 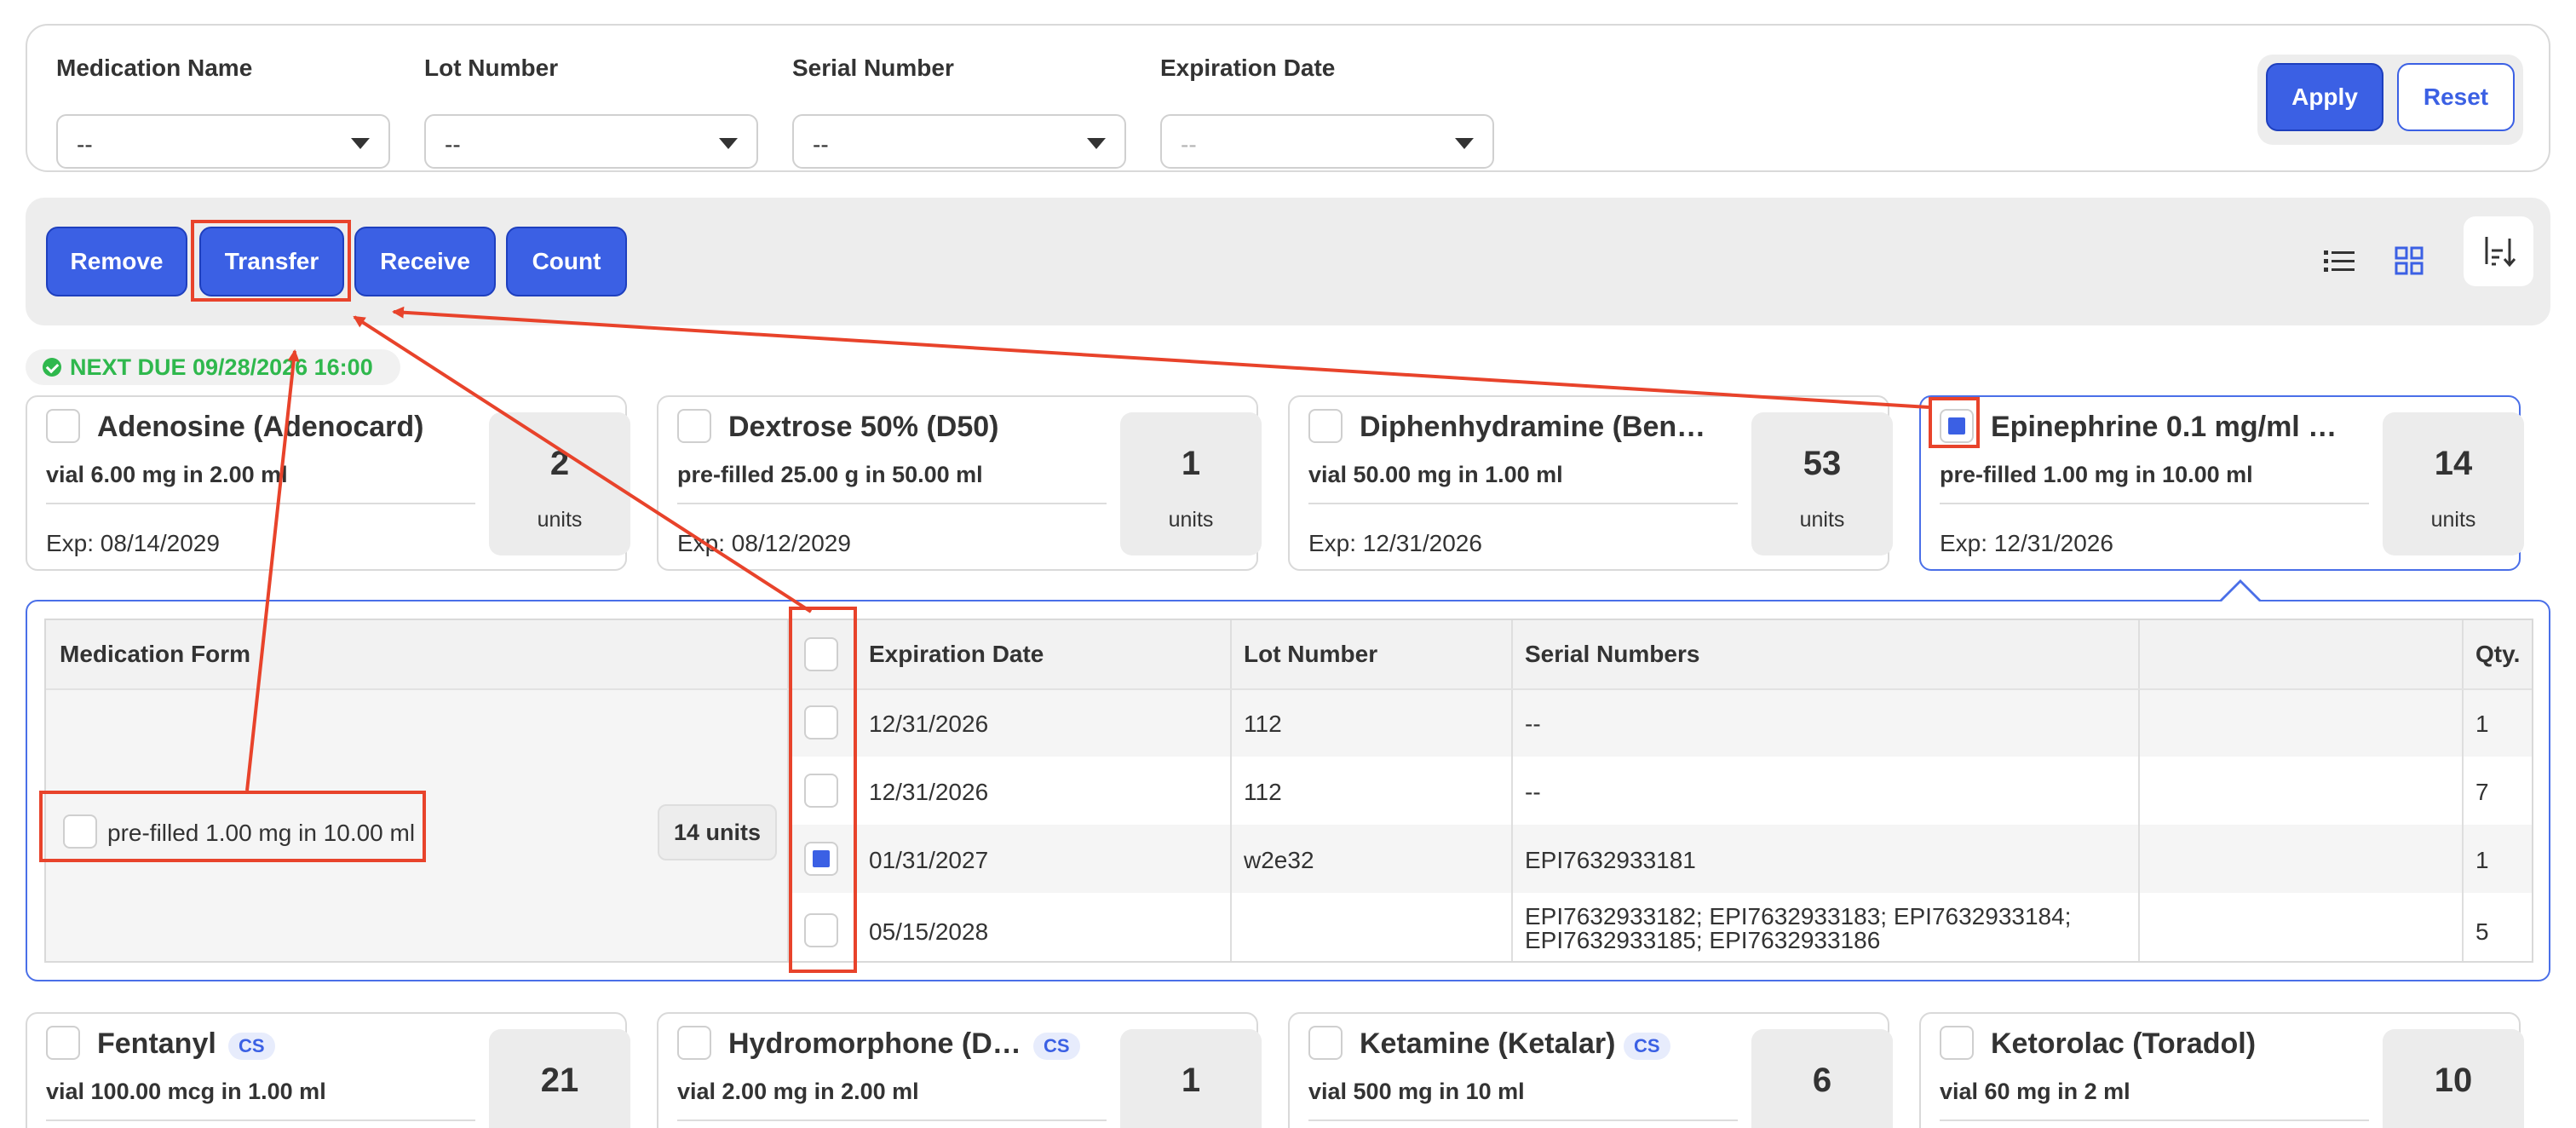 I want to click on card-description: vial 60 mg in 2 ml, so click(x=2035, y=1091).